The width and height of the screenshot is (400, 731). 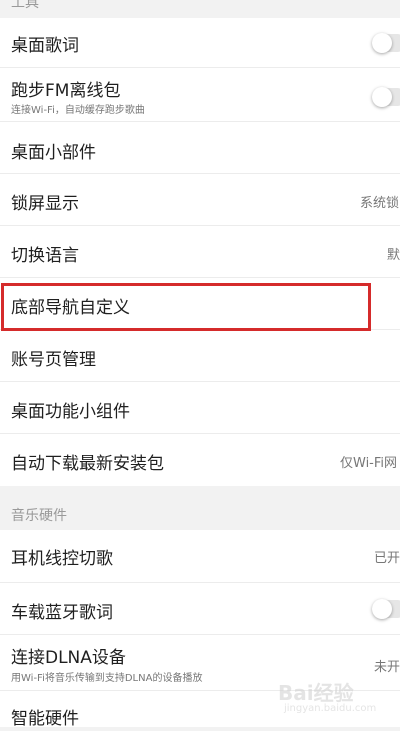 I want to click on setting-desktop-widget: 桌面小部件, so click(x=200, y=148).